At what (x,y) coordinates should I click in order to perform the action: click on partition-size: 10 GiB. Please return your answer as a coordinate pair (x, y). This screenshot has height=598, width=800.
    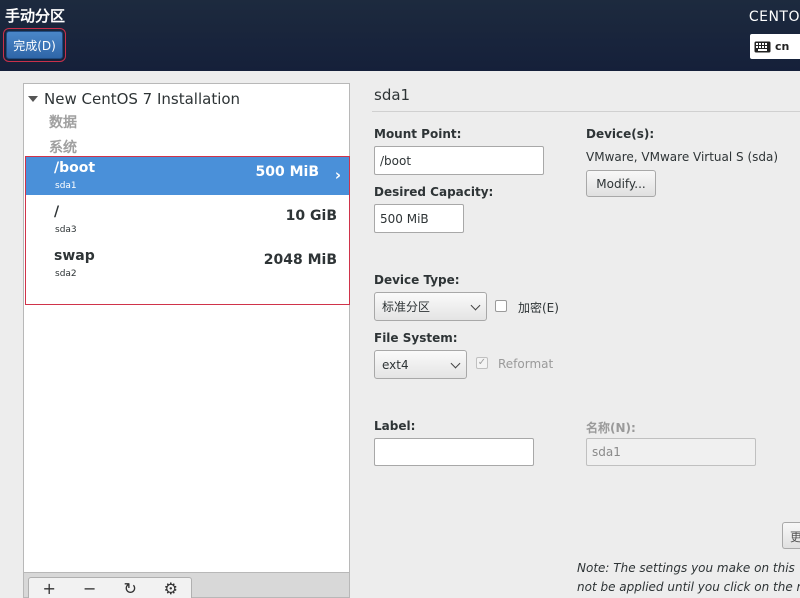
    Looking at the image, I should click on (311, 216).